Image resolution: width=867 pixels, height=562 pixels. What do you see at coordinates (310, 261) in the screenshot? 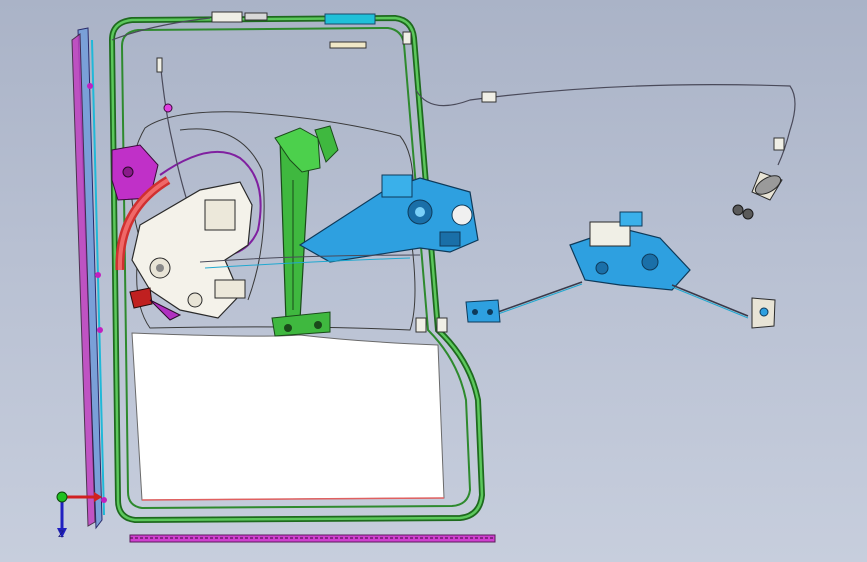
I see `door-control-cables` at bounding box center [310, 261].